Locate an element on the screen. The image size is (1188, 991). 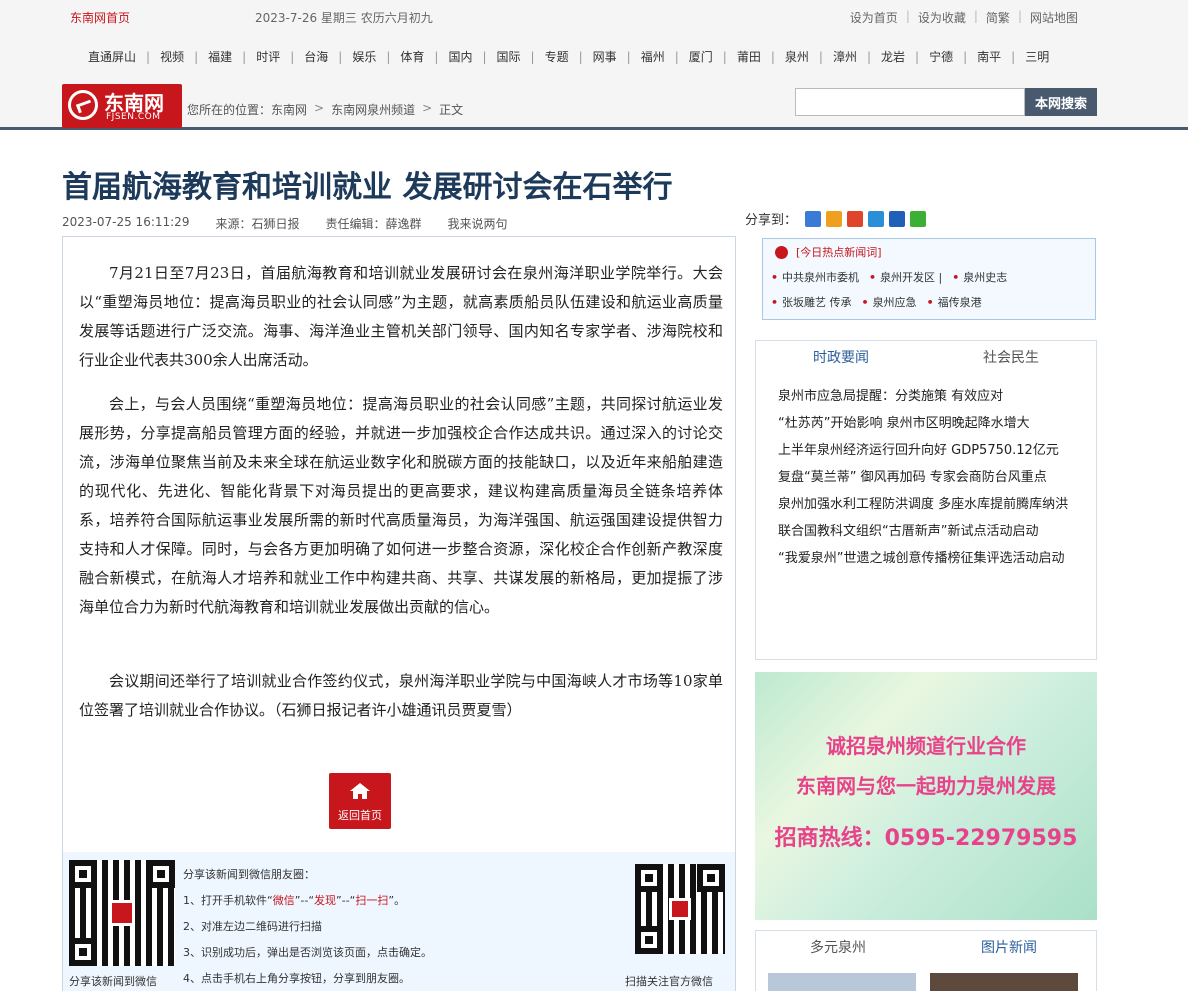
news-list-item: 复盘“莫兰蒂” 御风再加码 专家会商防台风重点 is located at coordinates (934, 477).